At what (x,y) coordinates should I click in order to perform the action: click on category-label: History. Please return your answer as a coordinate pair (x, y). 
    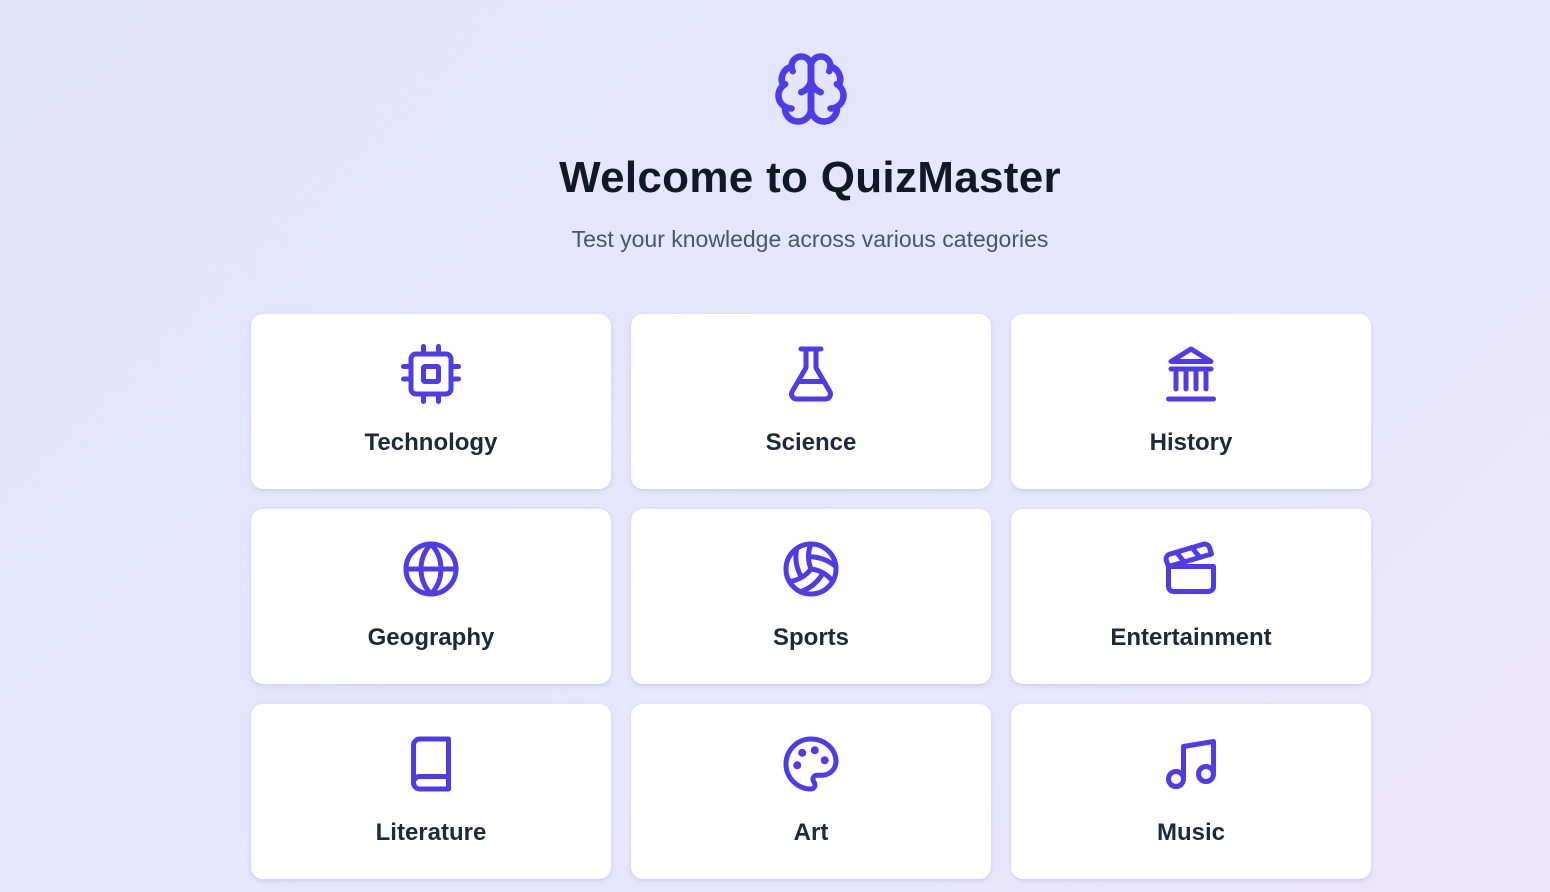
    Looking at the image, I should click on (1191, 442).